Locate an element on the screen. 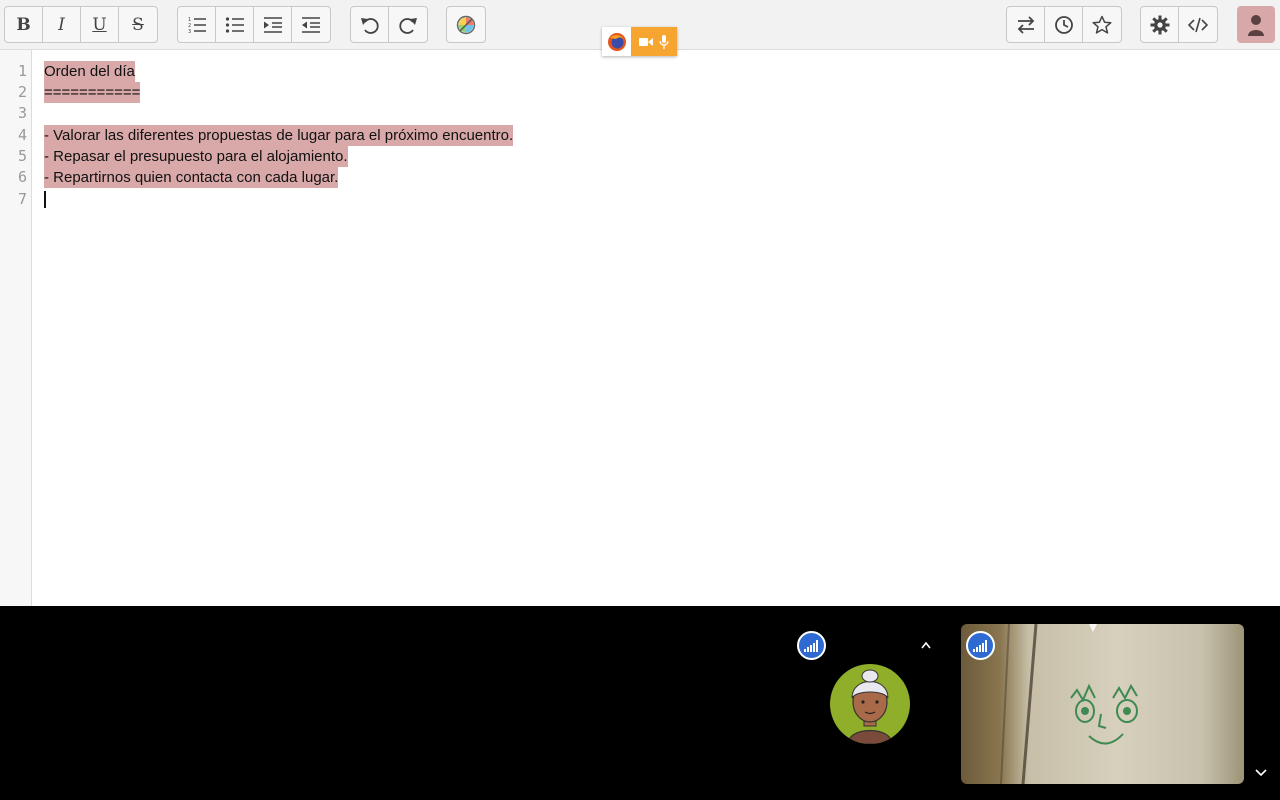 The width and height of the screenshot is (1280, 800). undo-button is located at coordinates (370, 24).